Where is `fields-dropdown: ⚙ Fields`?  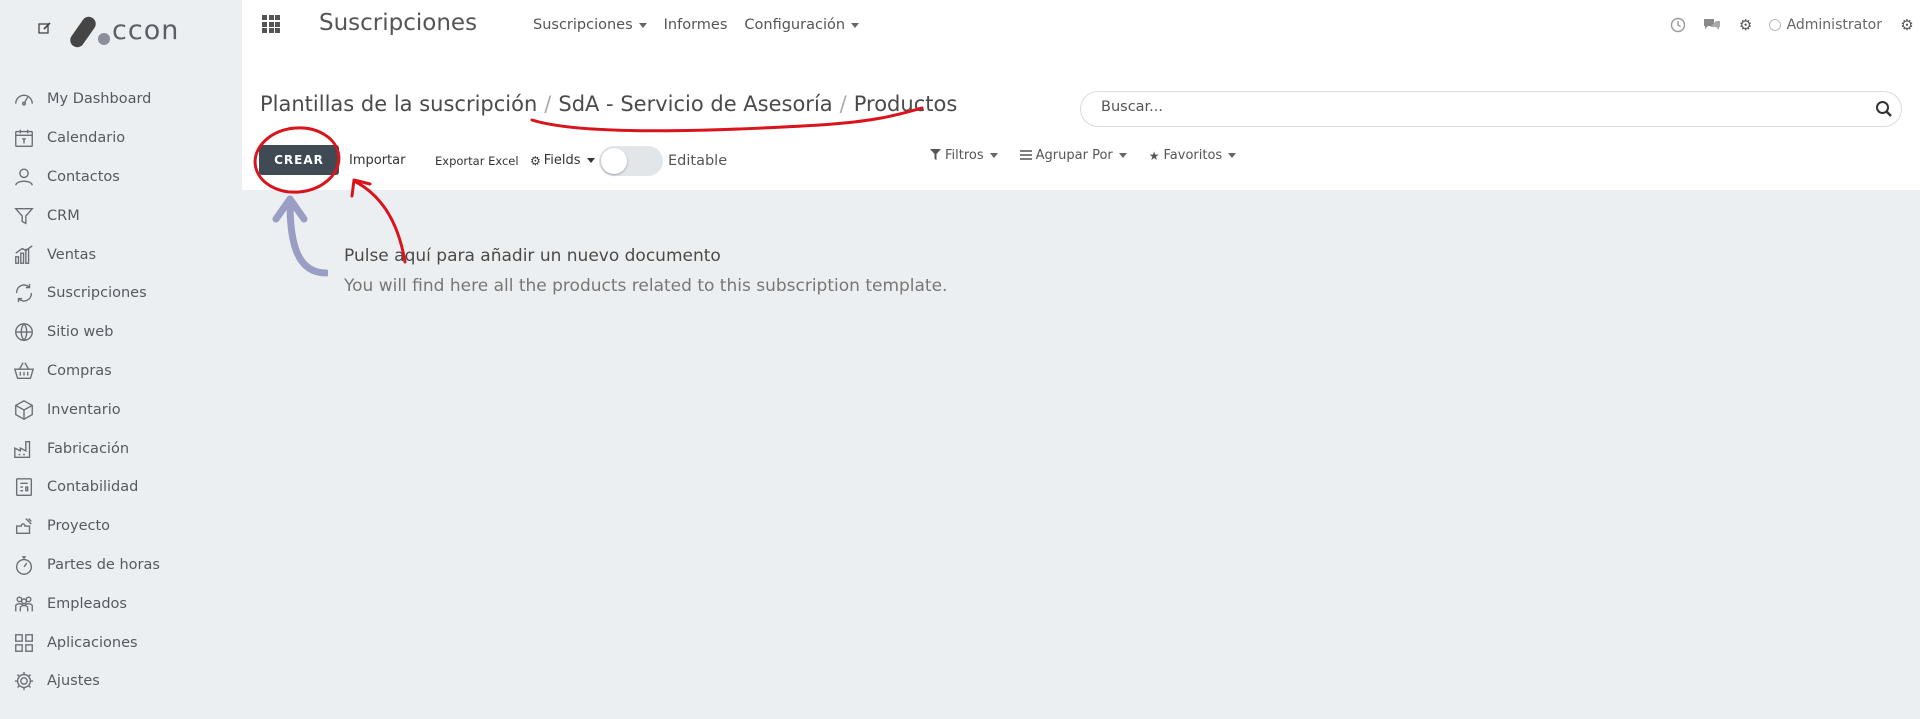
fields-dropdown: ⚙ Fields is located at coordinates (562, 160).